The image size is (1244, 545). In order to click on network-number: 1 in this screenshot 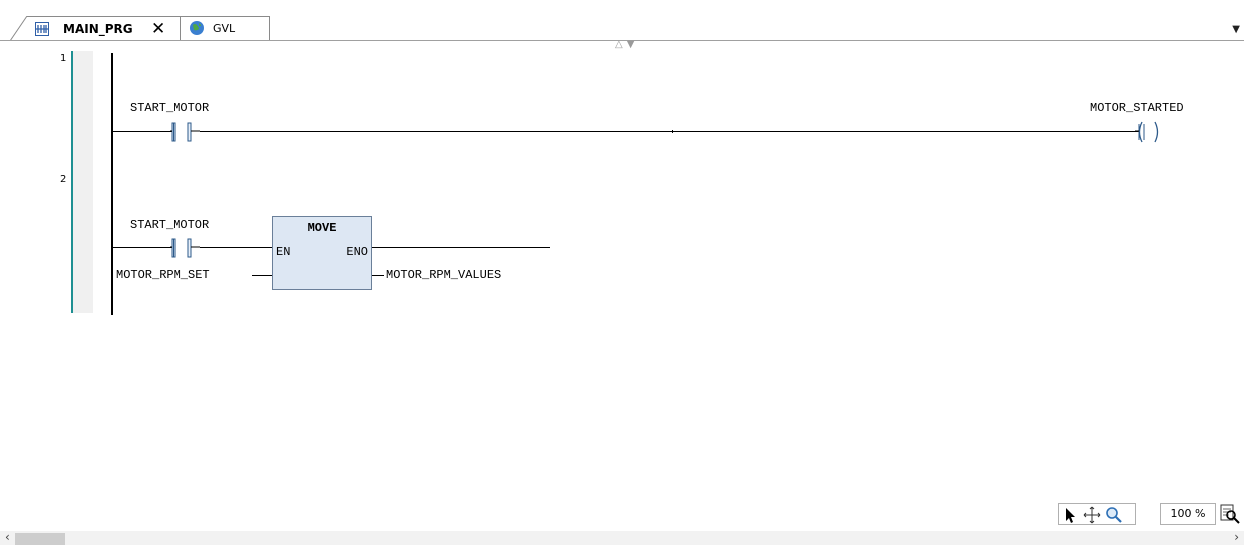, I will do `click(63, 58)`.